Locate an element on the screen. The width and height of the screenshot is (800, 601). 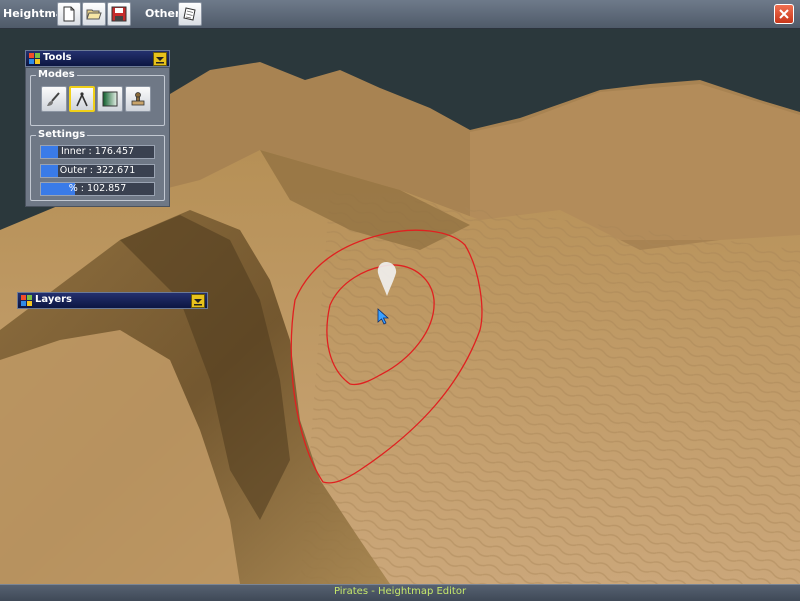
modes-group: Modes is located at coordinates (97, 97).